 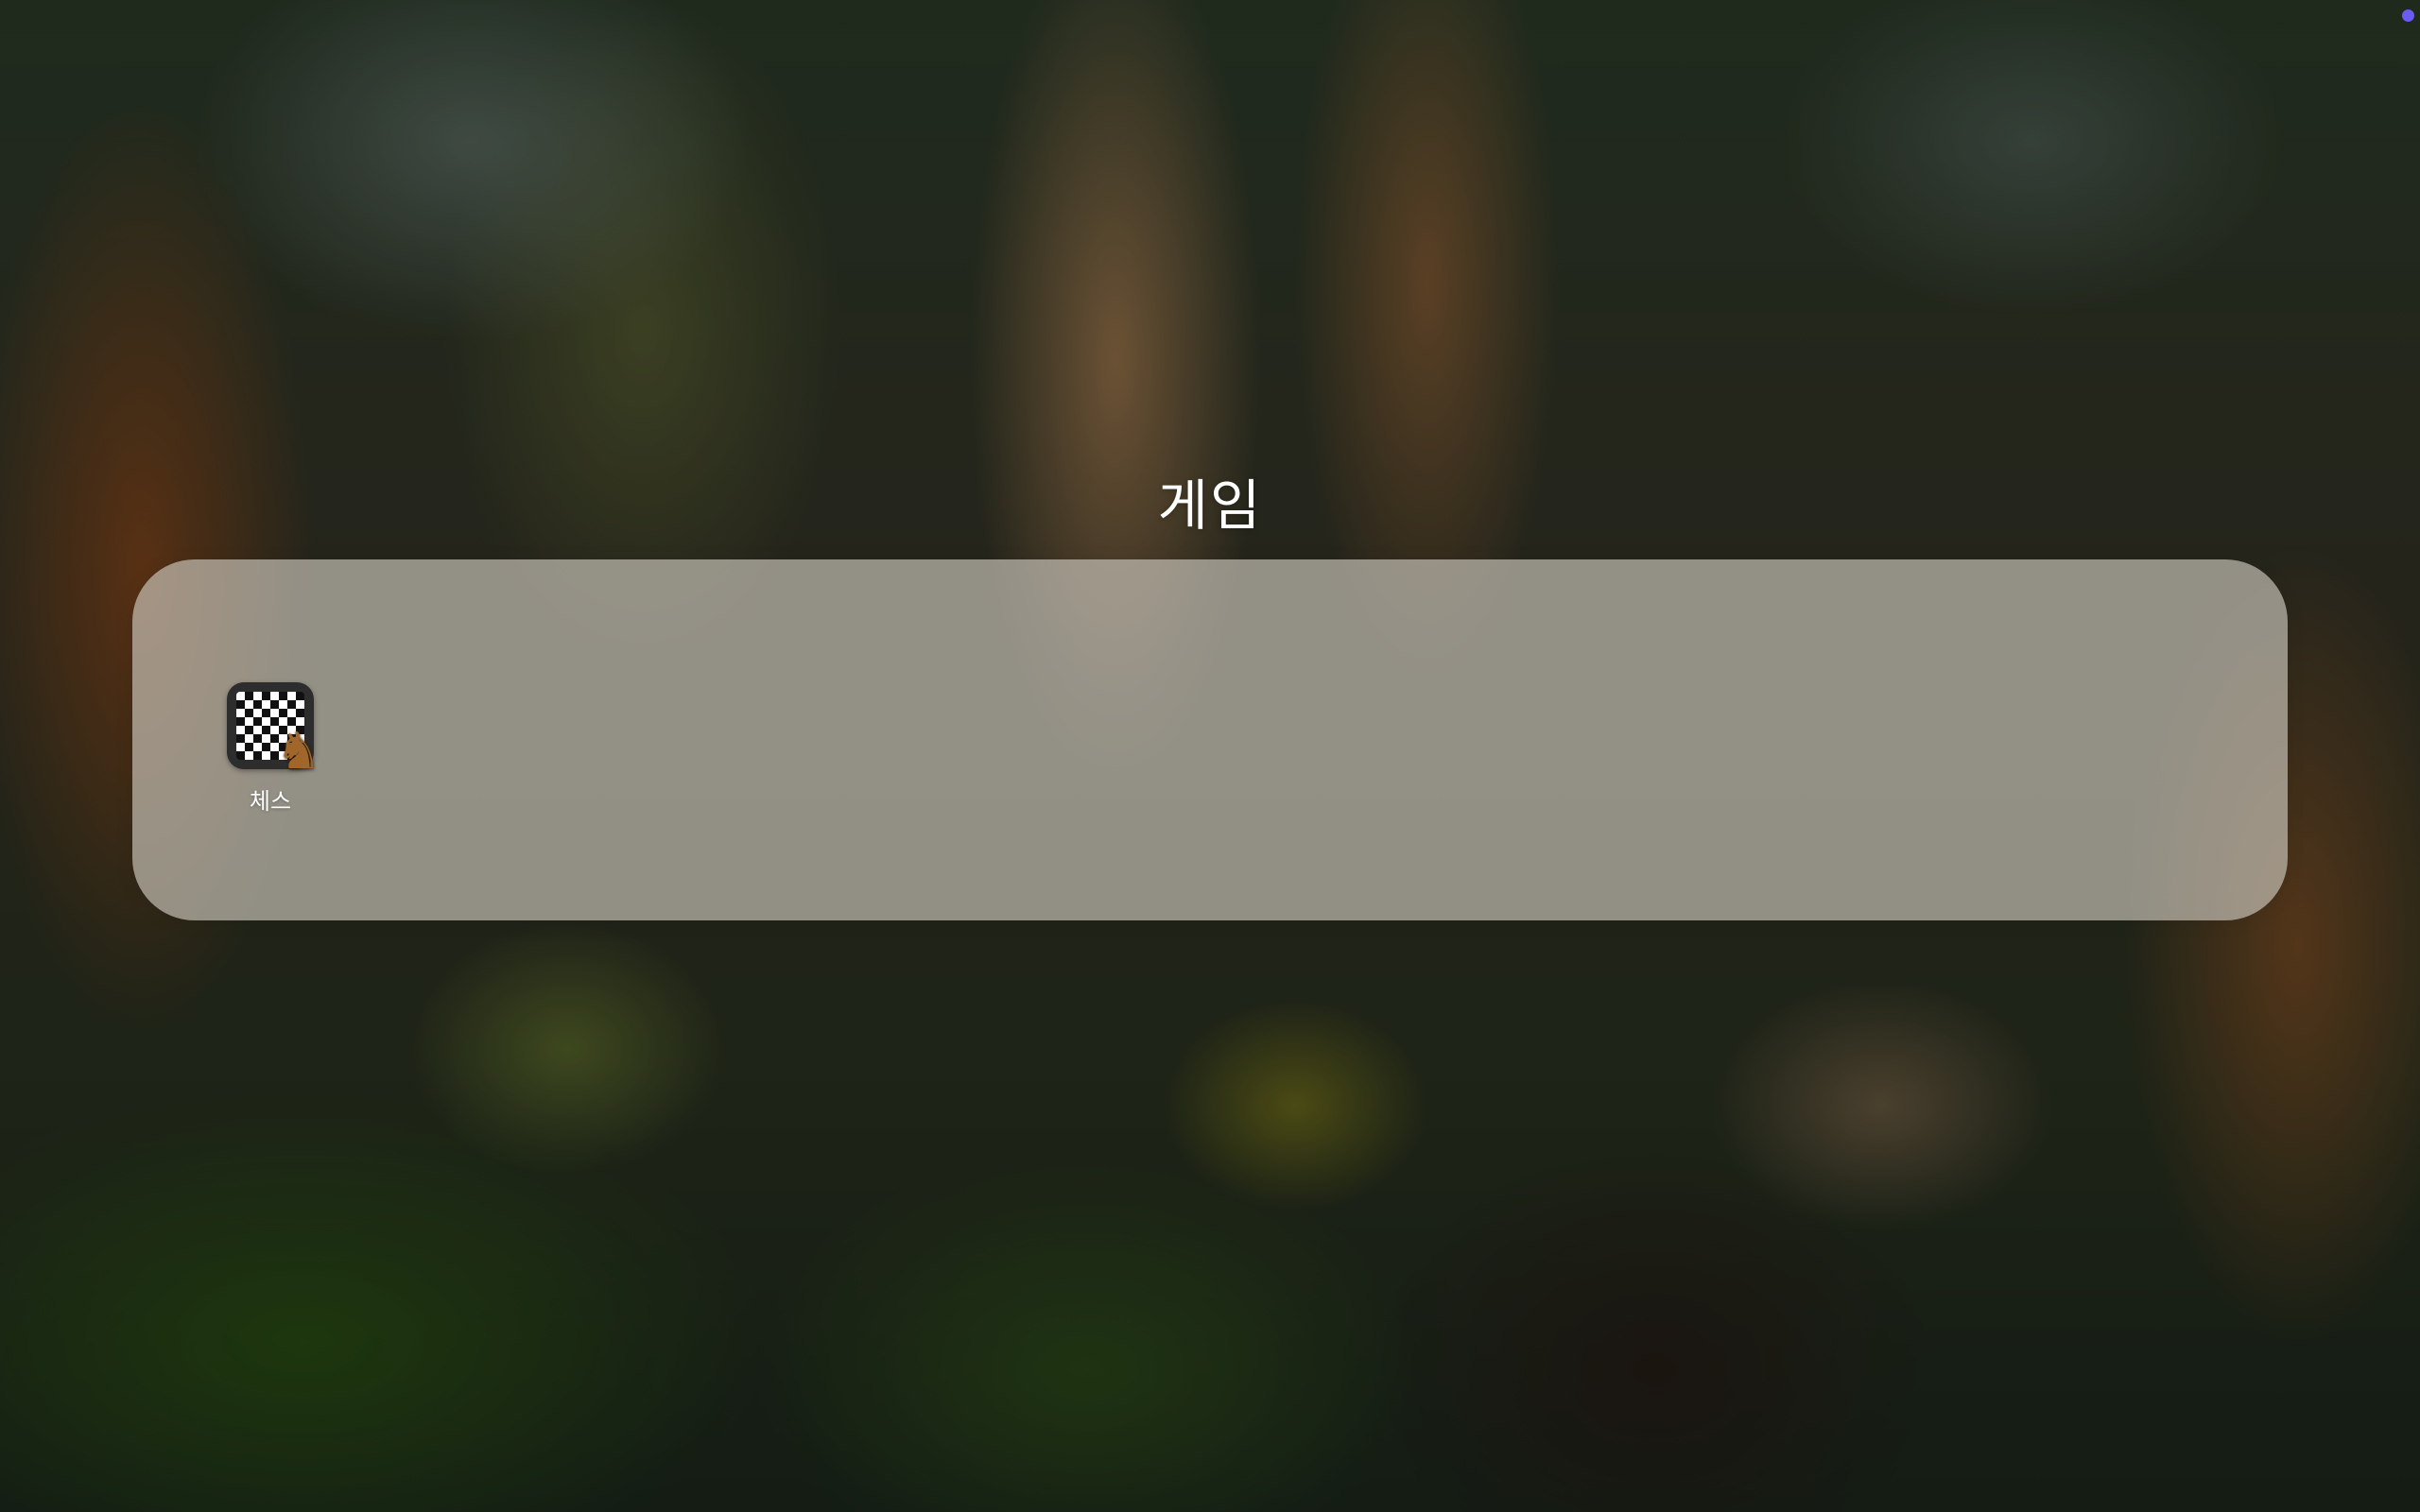 I want to click on app-label: 체스, so click(x=270, y=801).